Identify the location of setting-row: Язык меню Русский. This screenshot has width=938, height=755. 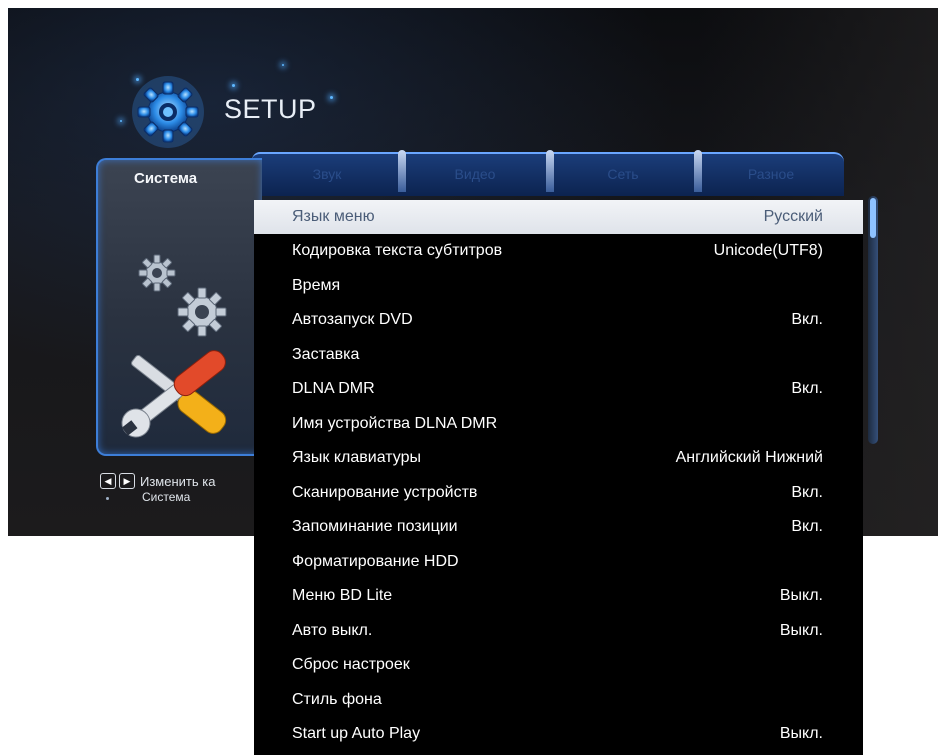
(558, 217).